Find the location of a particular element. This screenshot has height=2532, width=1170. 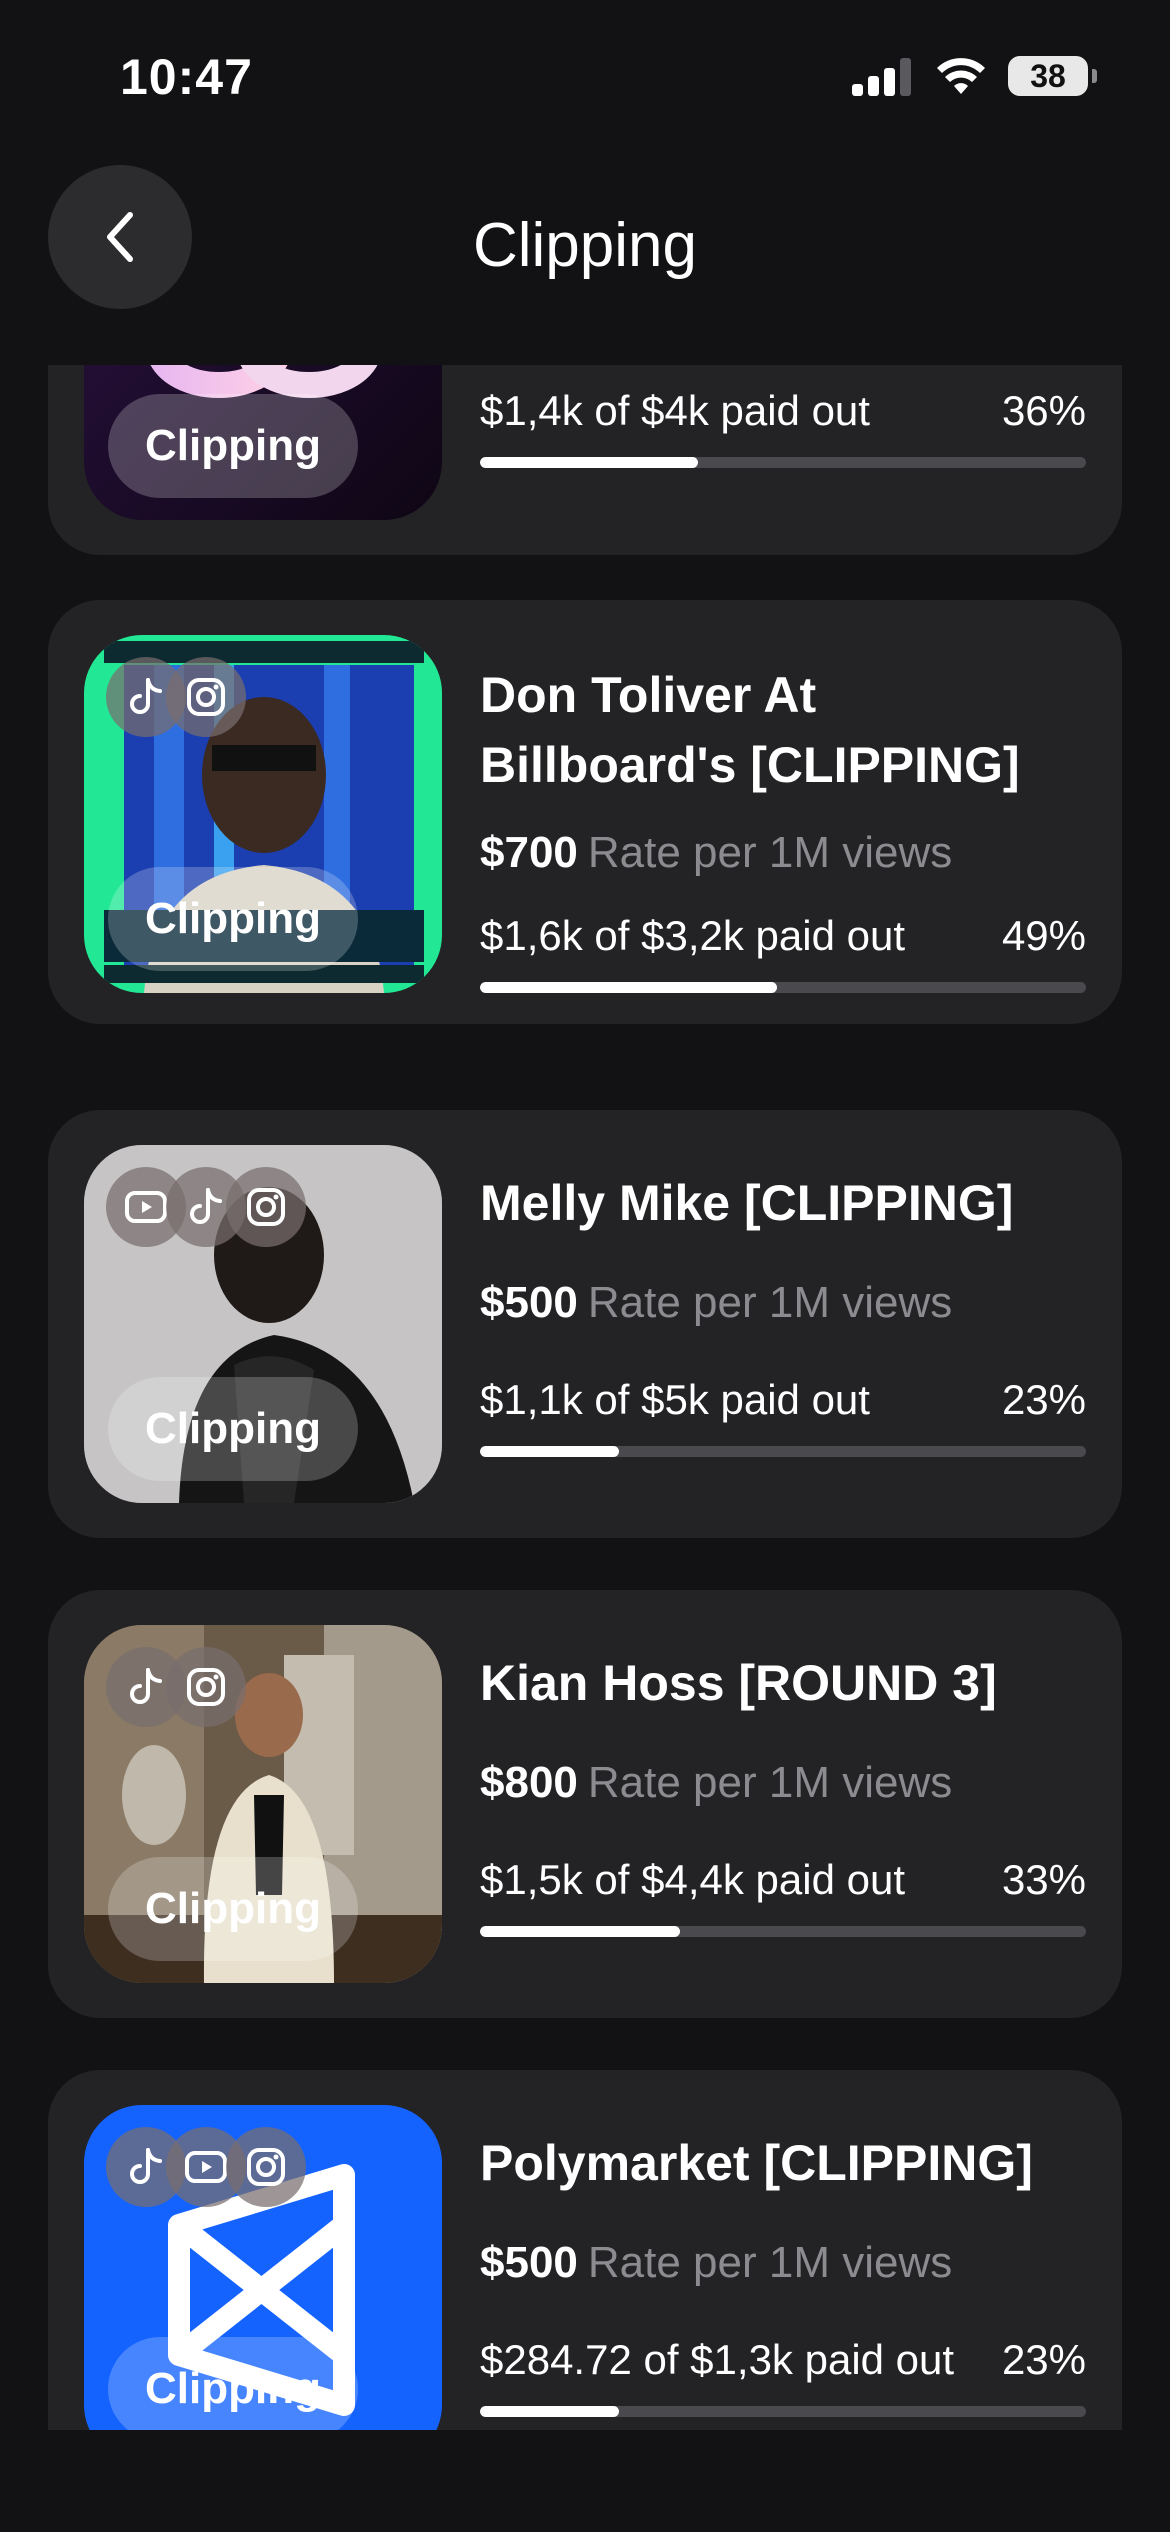

payout-text: $1,1k of $5k paid out is located at coordinates (675, 1399).